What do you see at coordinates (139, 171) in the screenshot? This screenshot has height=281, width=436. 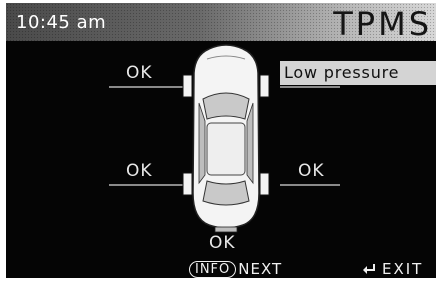 I see `tire-status-rear-left: OK` at bounding box center [139, 171].